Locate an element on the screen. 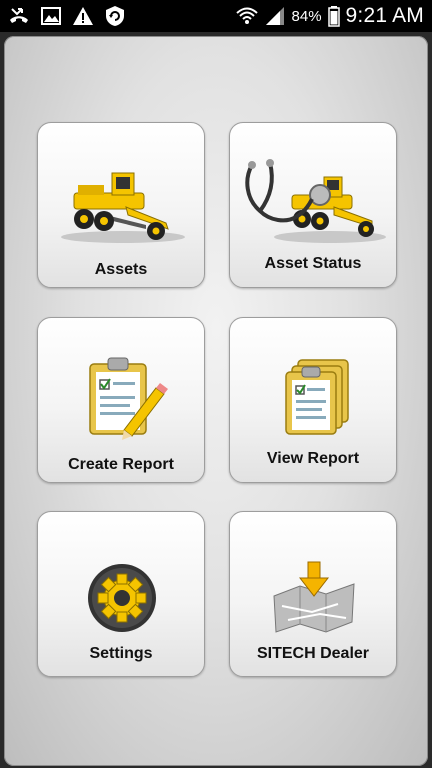  settings-button: Settings is located at coordinates (121, 594).